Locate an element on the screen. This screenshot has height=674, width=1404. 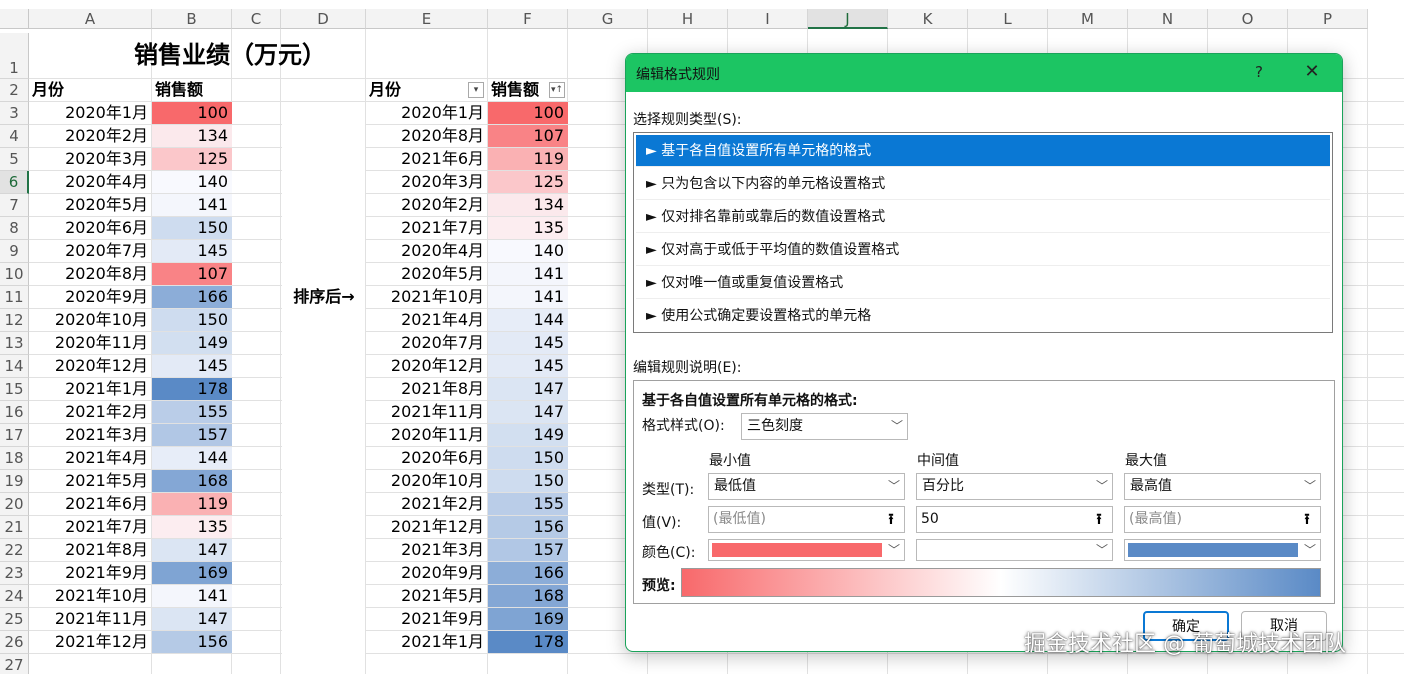
row-header: 16 is located at coordinates (14, 412).